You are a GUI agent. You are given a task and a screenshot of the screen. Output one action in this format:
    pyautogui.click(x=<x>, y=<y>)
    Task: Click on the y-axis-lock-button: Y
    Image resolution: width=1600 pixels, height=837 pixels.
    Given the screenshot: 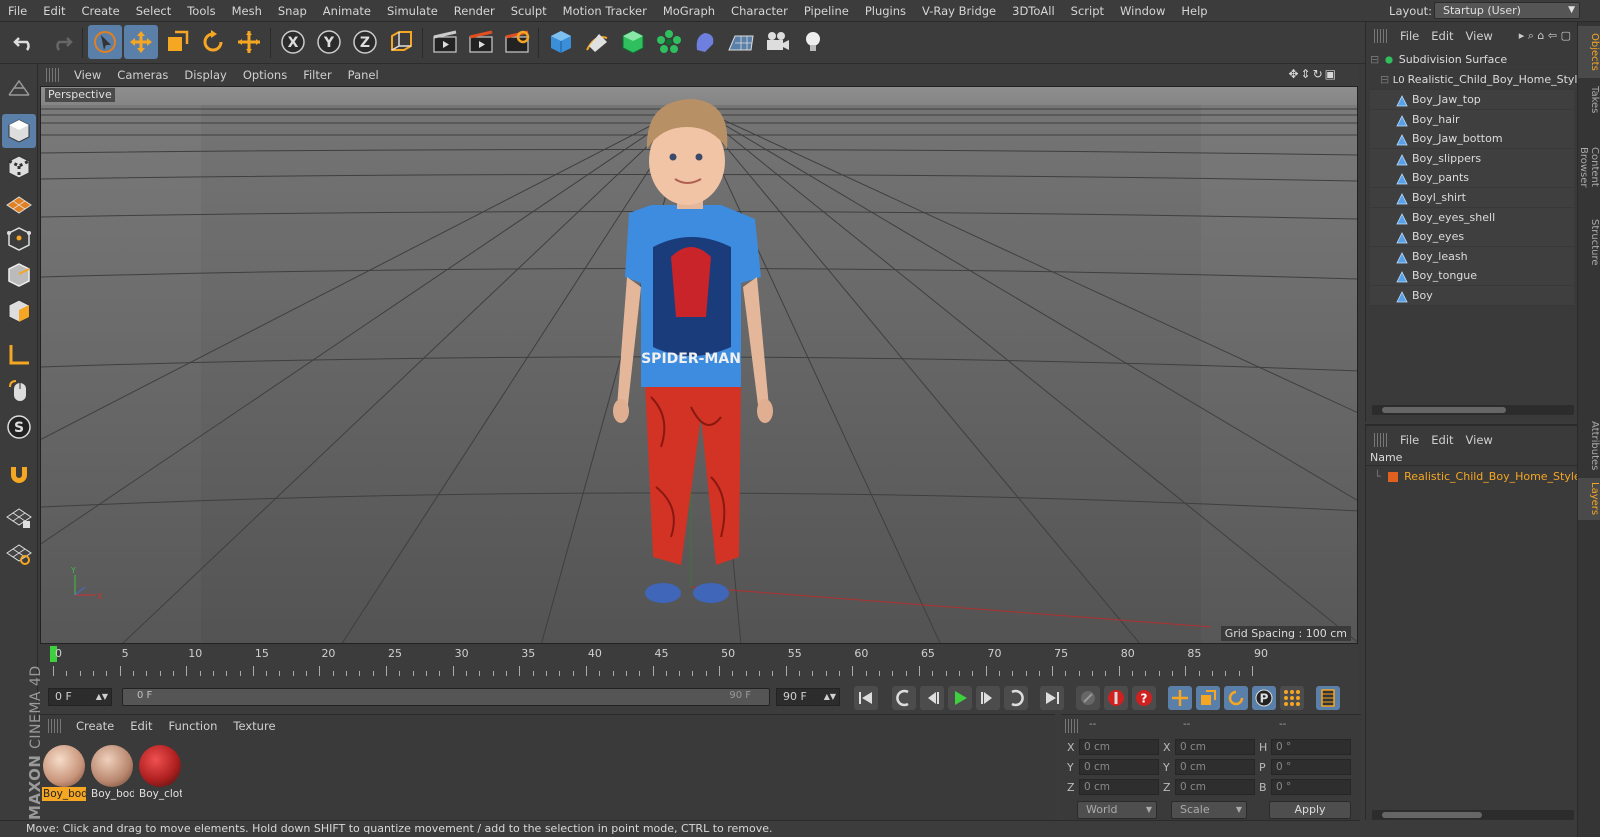 What is the action you would take?
    pyautogui.click(x=329, y=42)
    